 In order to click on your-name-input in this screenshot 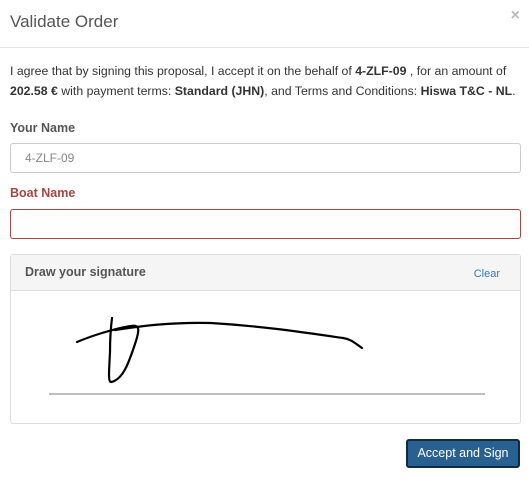, I will do `click(265, 158)`.